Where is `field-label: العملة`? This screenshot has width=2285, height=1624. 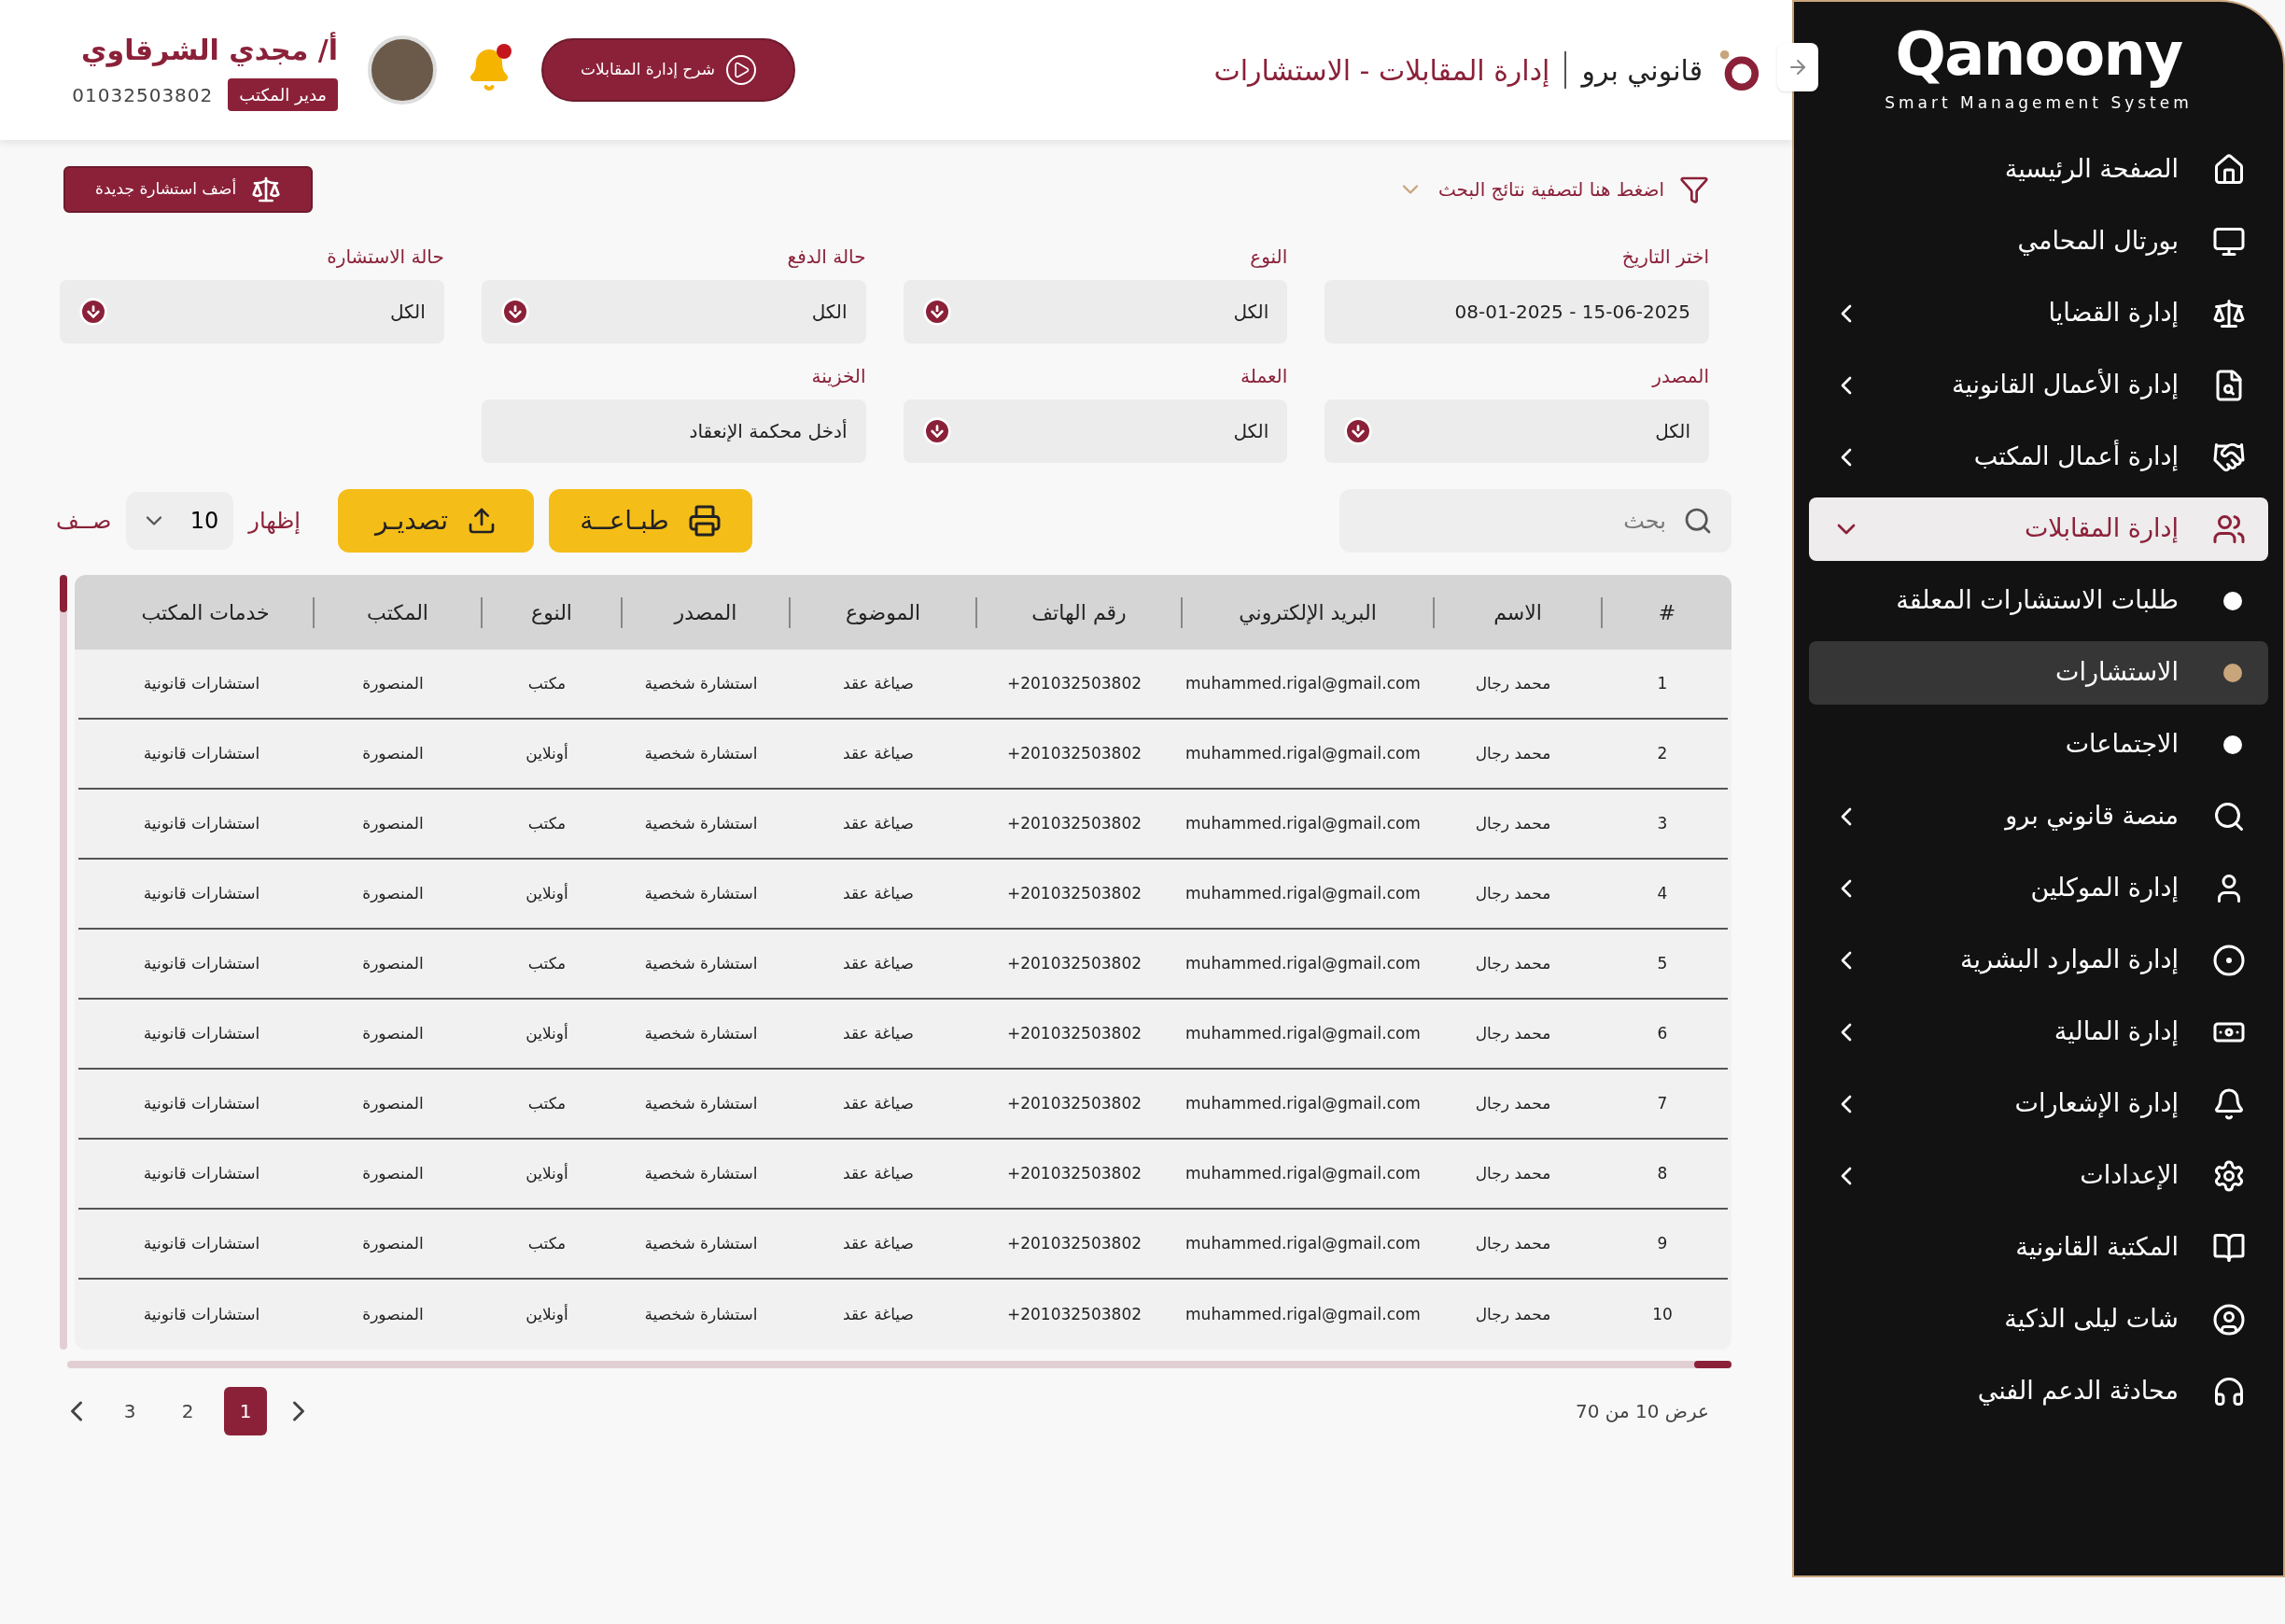 field-label: العملة is located at coordinates (1264, 376).